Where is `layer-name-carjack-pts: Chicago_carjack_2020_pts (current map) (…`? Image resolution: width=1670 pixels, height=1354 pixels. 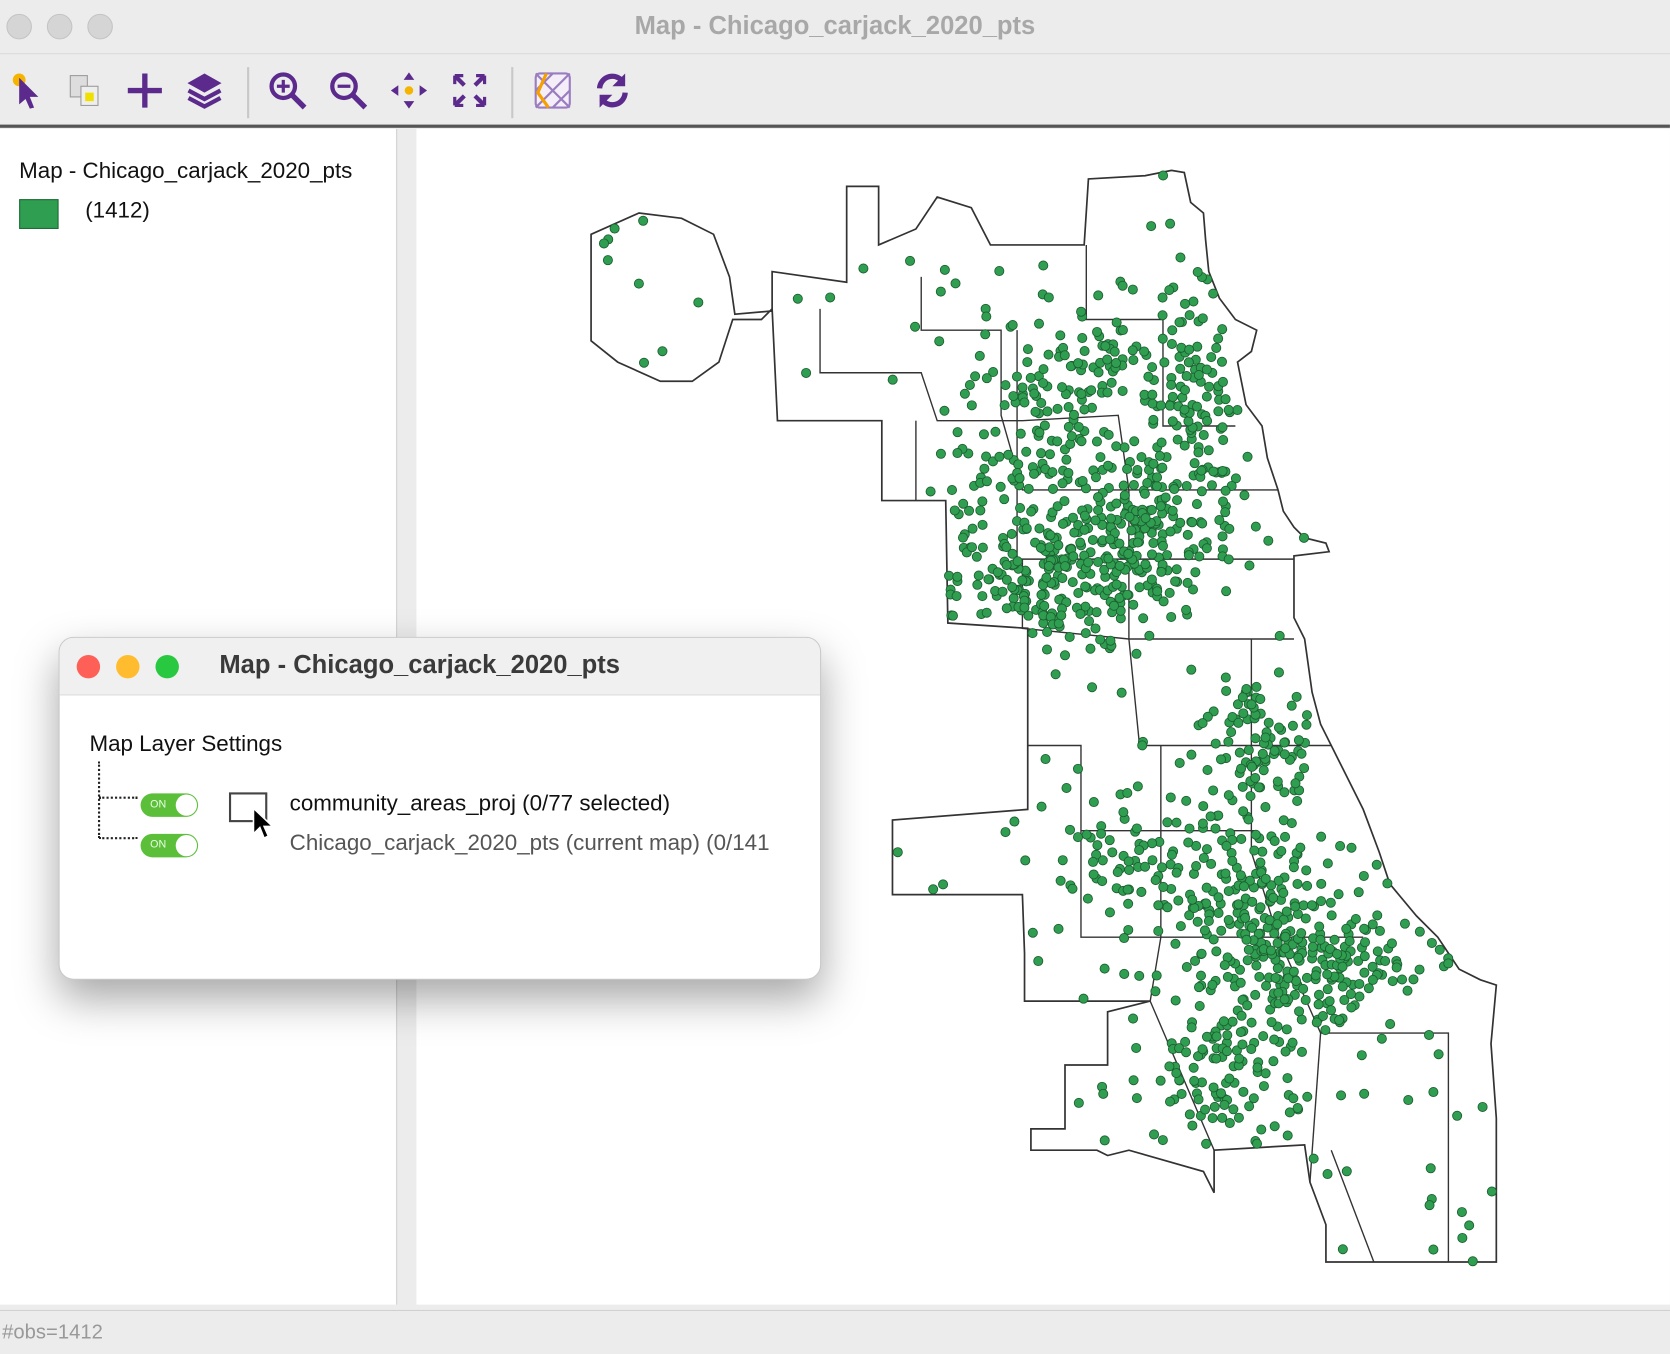 layer-name-carjack-pts: Chicago_carjack_2020_pts (current map) (… is located at coordinates (530, 844).